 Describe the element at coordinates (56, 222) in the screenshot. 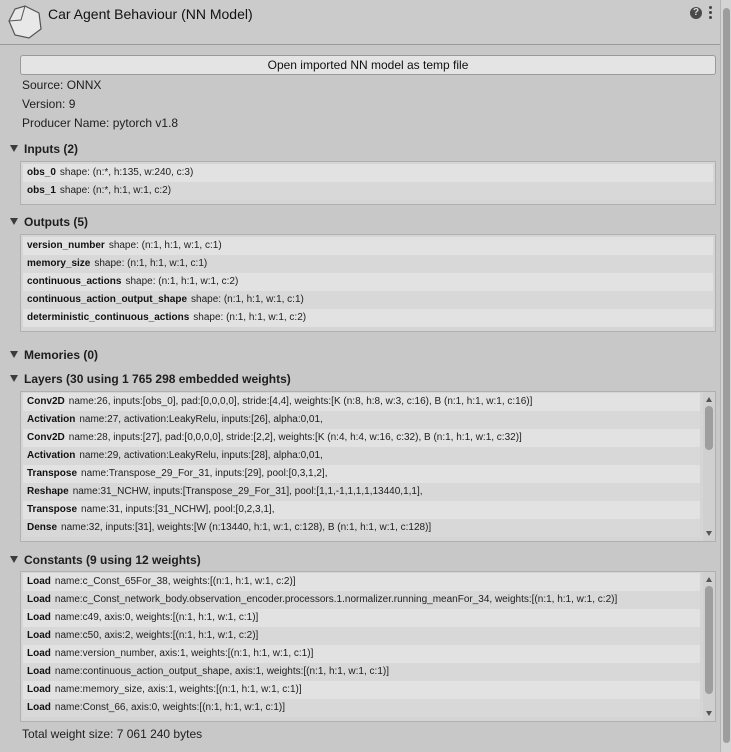

I see `outputs-header: Outputs (5)` at that location.